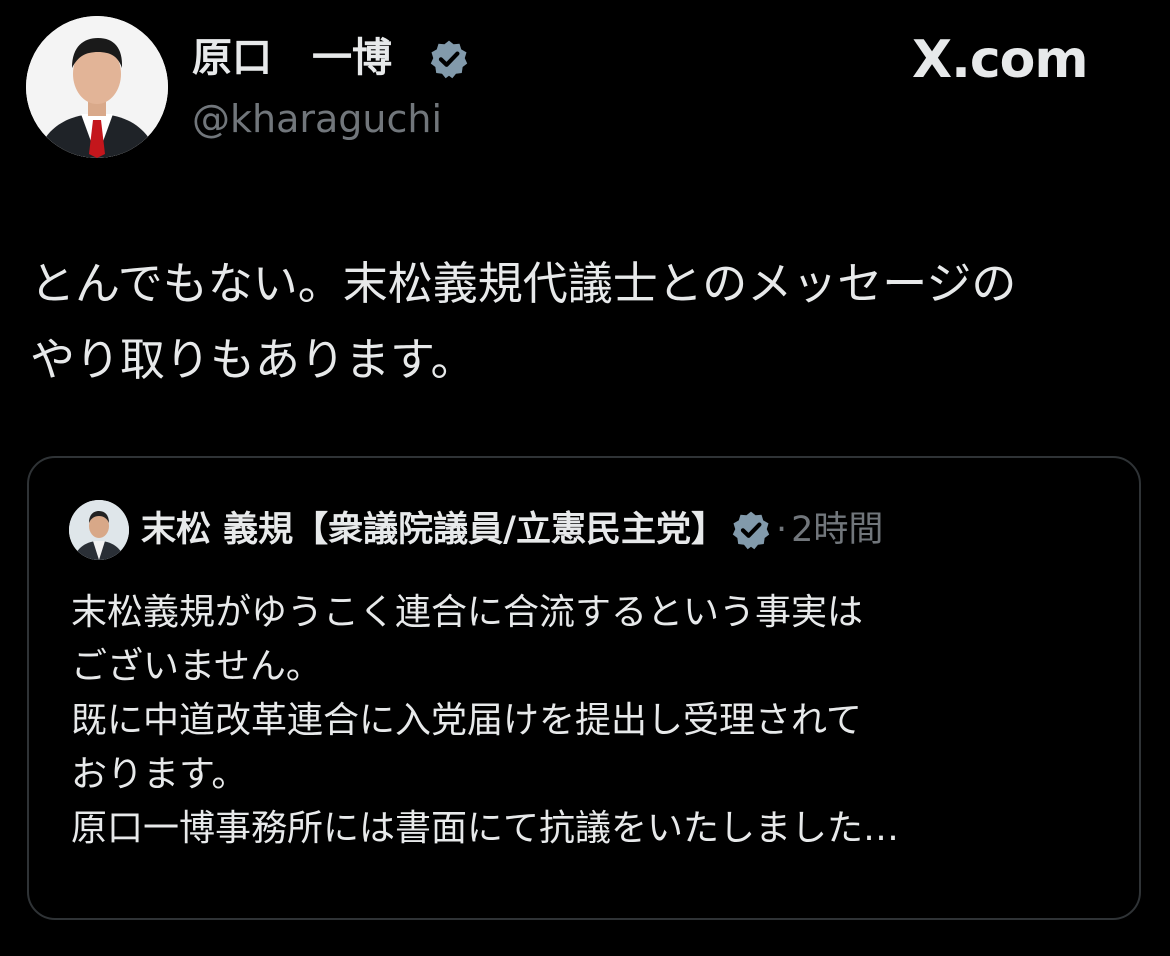 The height and width of the screenshot is (956, 1170). Describe the element at coordinates (317, 119) in the screenshot. I see `author-handle: @kharaguchi` at that location.